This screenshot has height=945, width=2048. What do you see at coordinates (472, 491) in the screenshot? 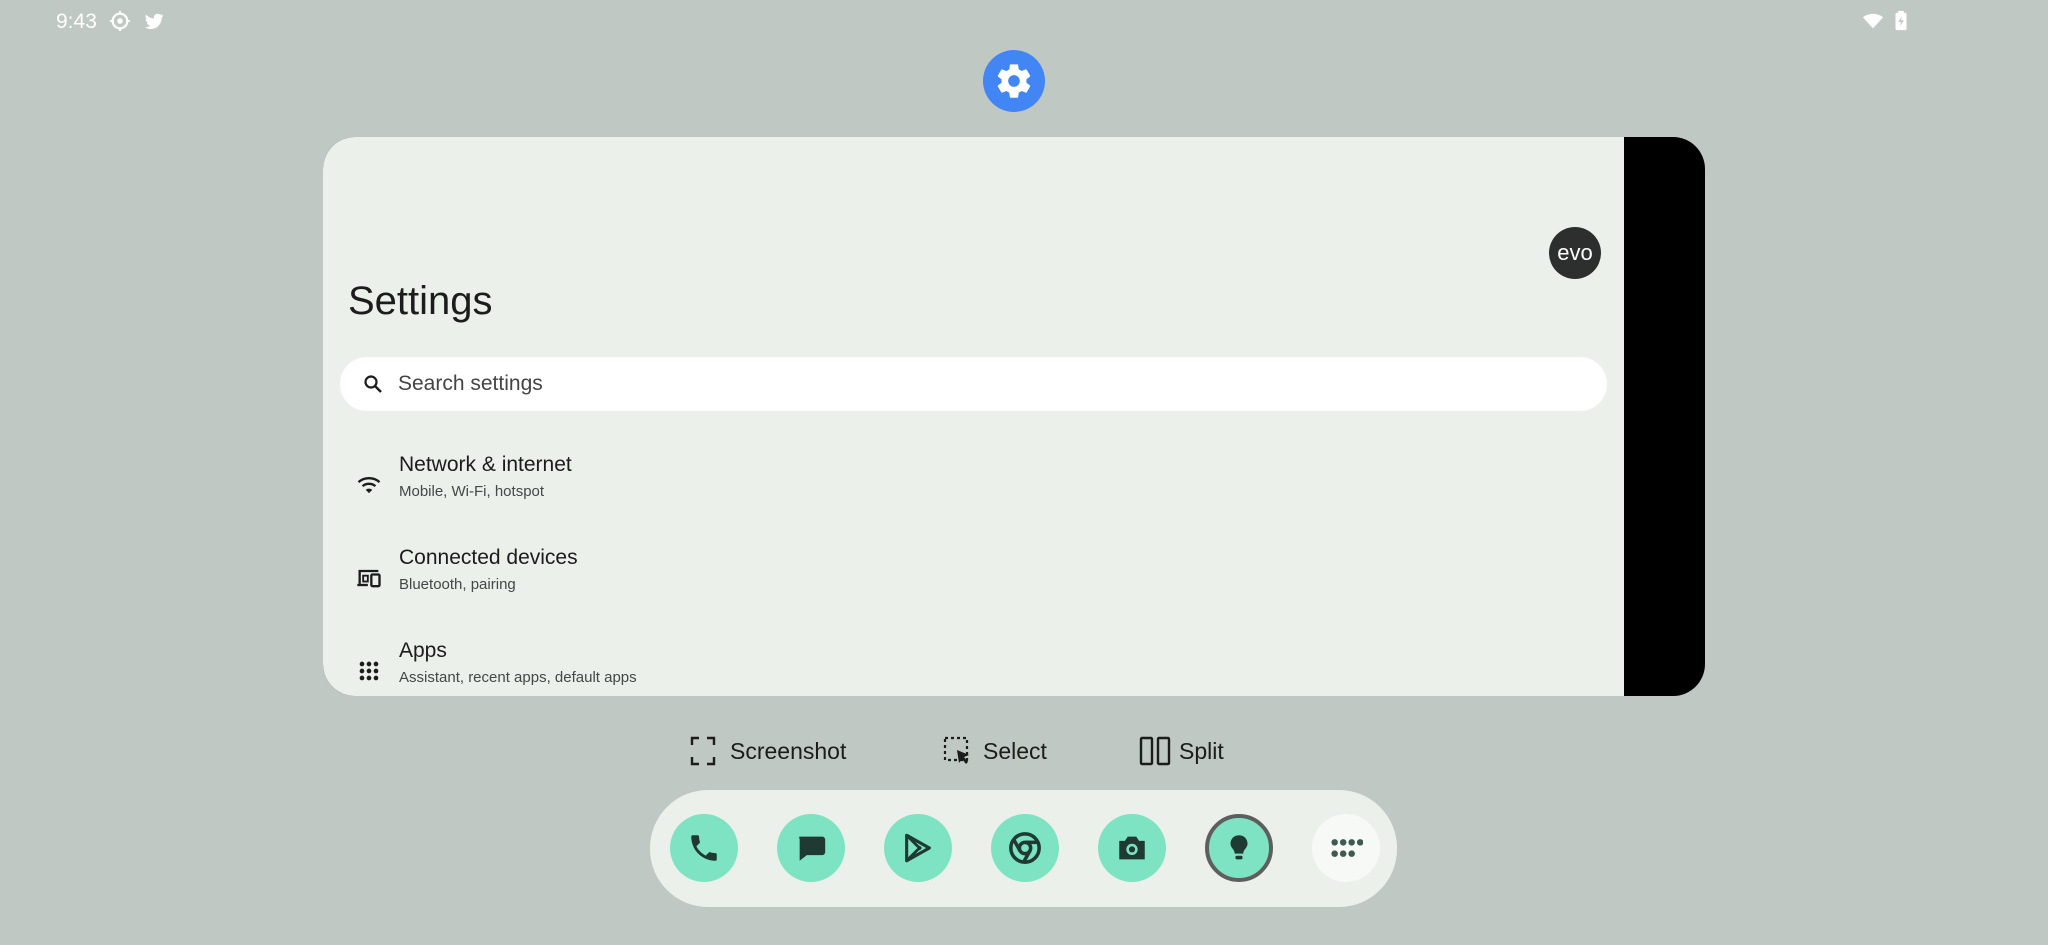
I see `list-item-subtitle: Mobile, Wi-Fi, hotspot` at bounding box center [472, 491].